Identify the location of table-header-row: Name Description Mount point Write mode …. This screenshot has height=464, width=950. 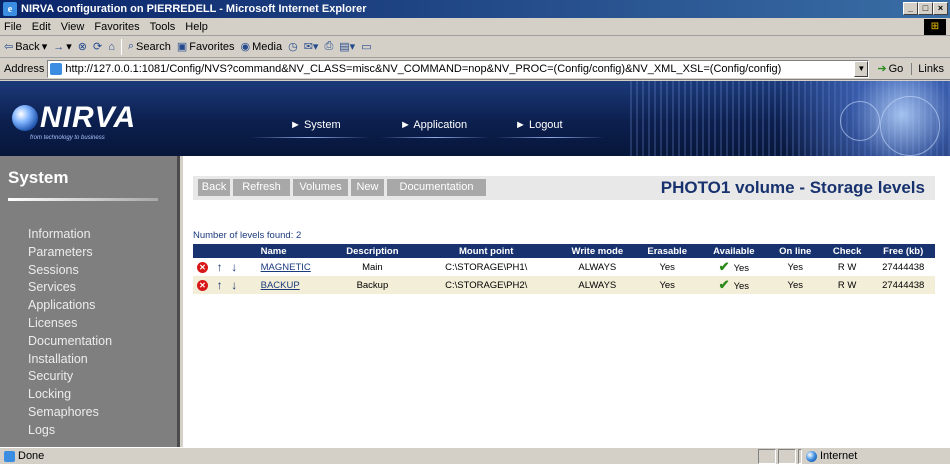
(564, 251).